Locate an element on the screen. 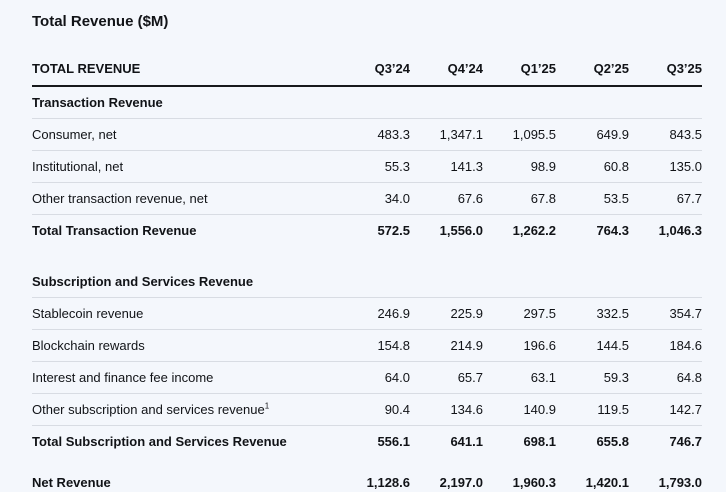 The height and width of the screenshot is (492, 726). value-cell: 1,095.5 is located at coordinates (519, 134).